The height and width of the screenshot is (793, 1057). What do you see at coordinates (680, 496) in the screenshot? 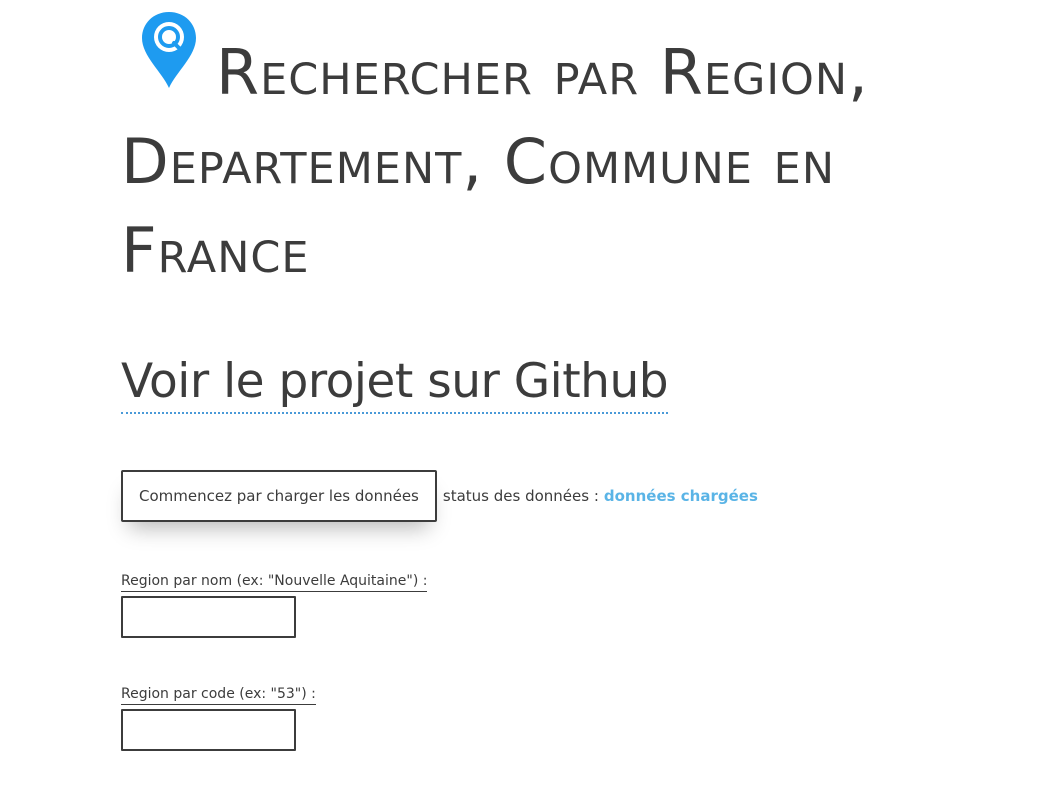
I see `data-status-value: données chargées` at bounding box center [680, 496].